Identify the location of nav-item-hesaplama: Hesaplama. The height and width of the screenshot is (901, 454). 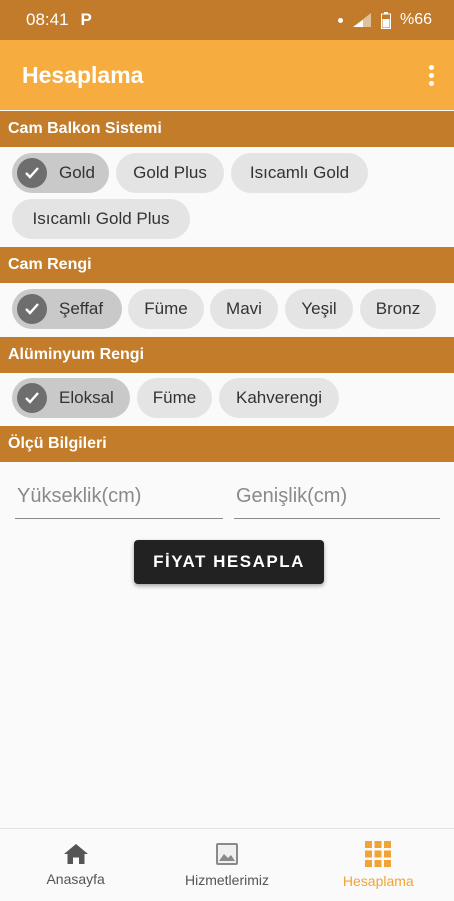
(378, 865).